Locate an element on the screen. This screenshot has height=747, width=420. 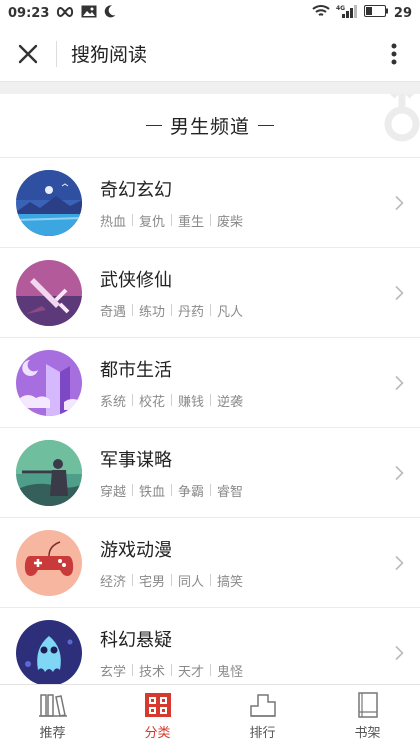
infinity-icon is located at coordinates (65, 13).